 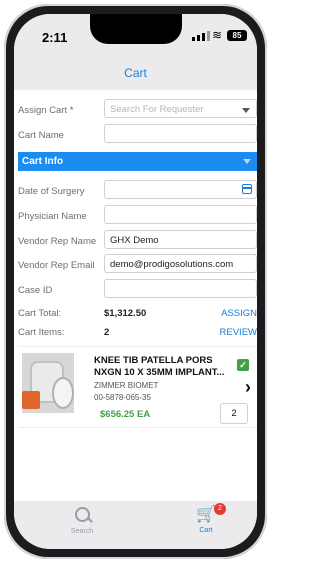 I want to click on cart-name-row: Cart Name, so click(x=137, y=136).